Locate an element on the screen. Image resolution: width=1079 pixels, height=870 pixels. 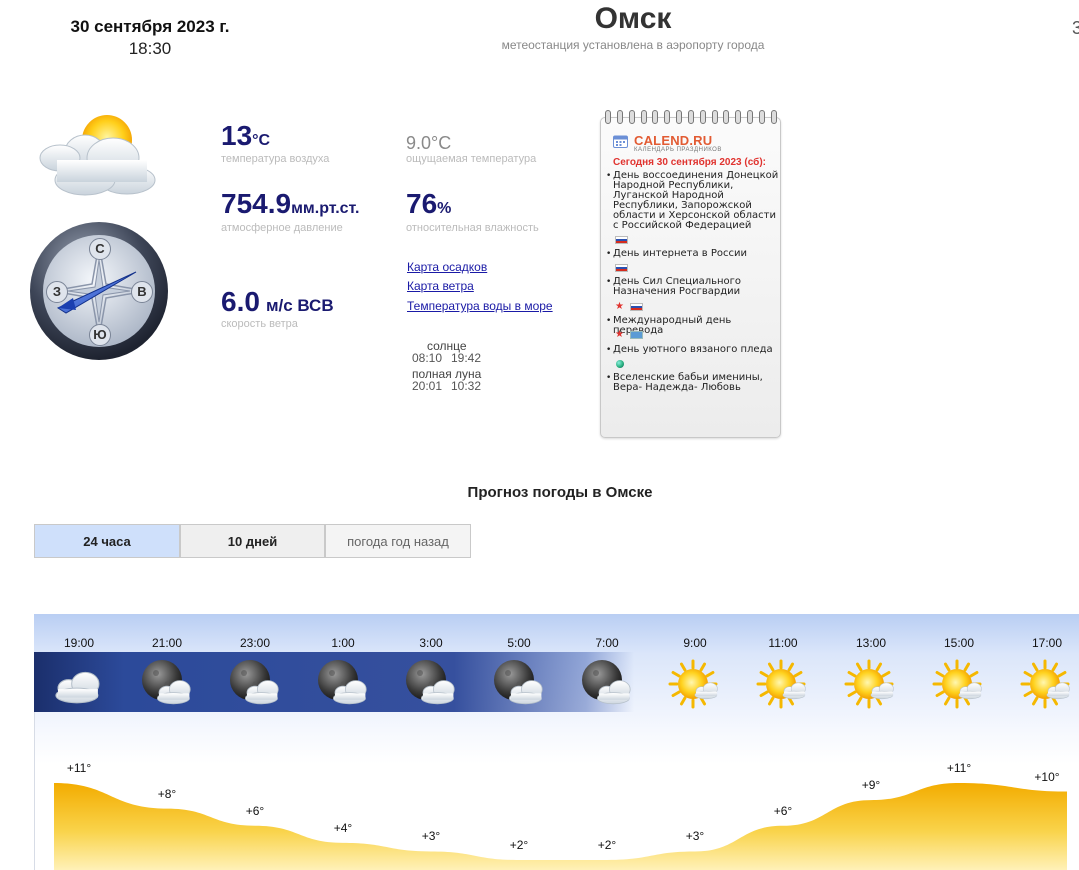
air-temperature-value: 13 is located at coordinates (237, 135).